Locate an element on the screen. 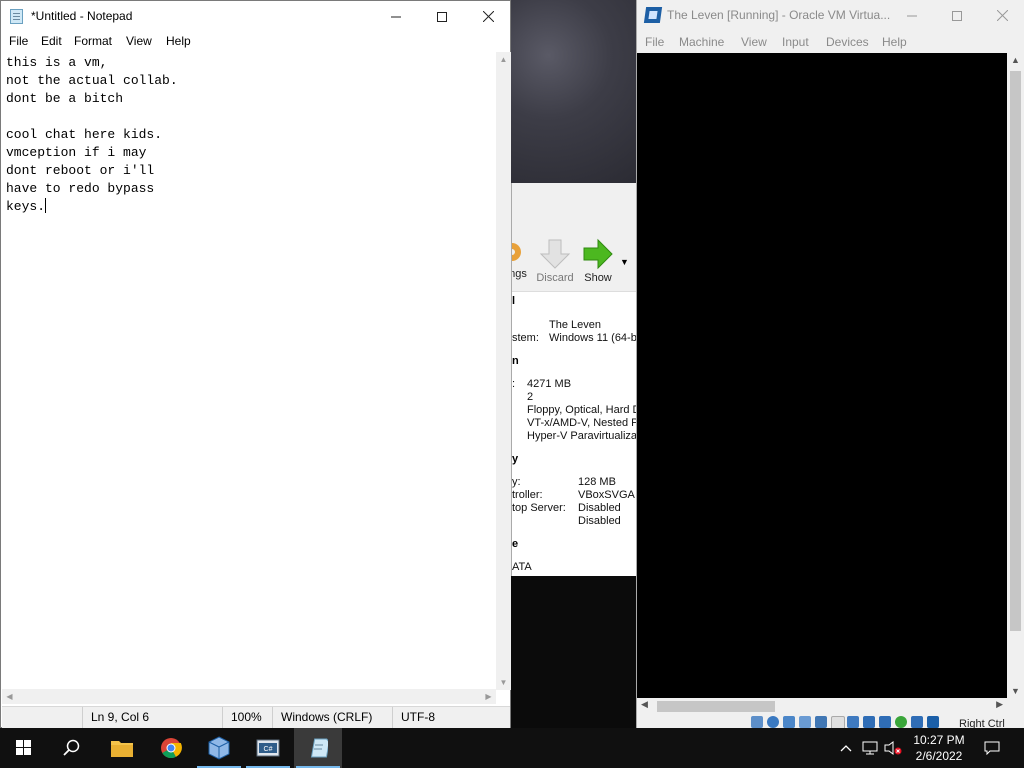 The height and width of the screenshot is (768, 1024). notepad-title: *Untitled - Notepad is located at coordinates (82, 16).